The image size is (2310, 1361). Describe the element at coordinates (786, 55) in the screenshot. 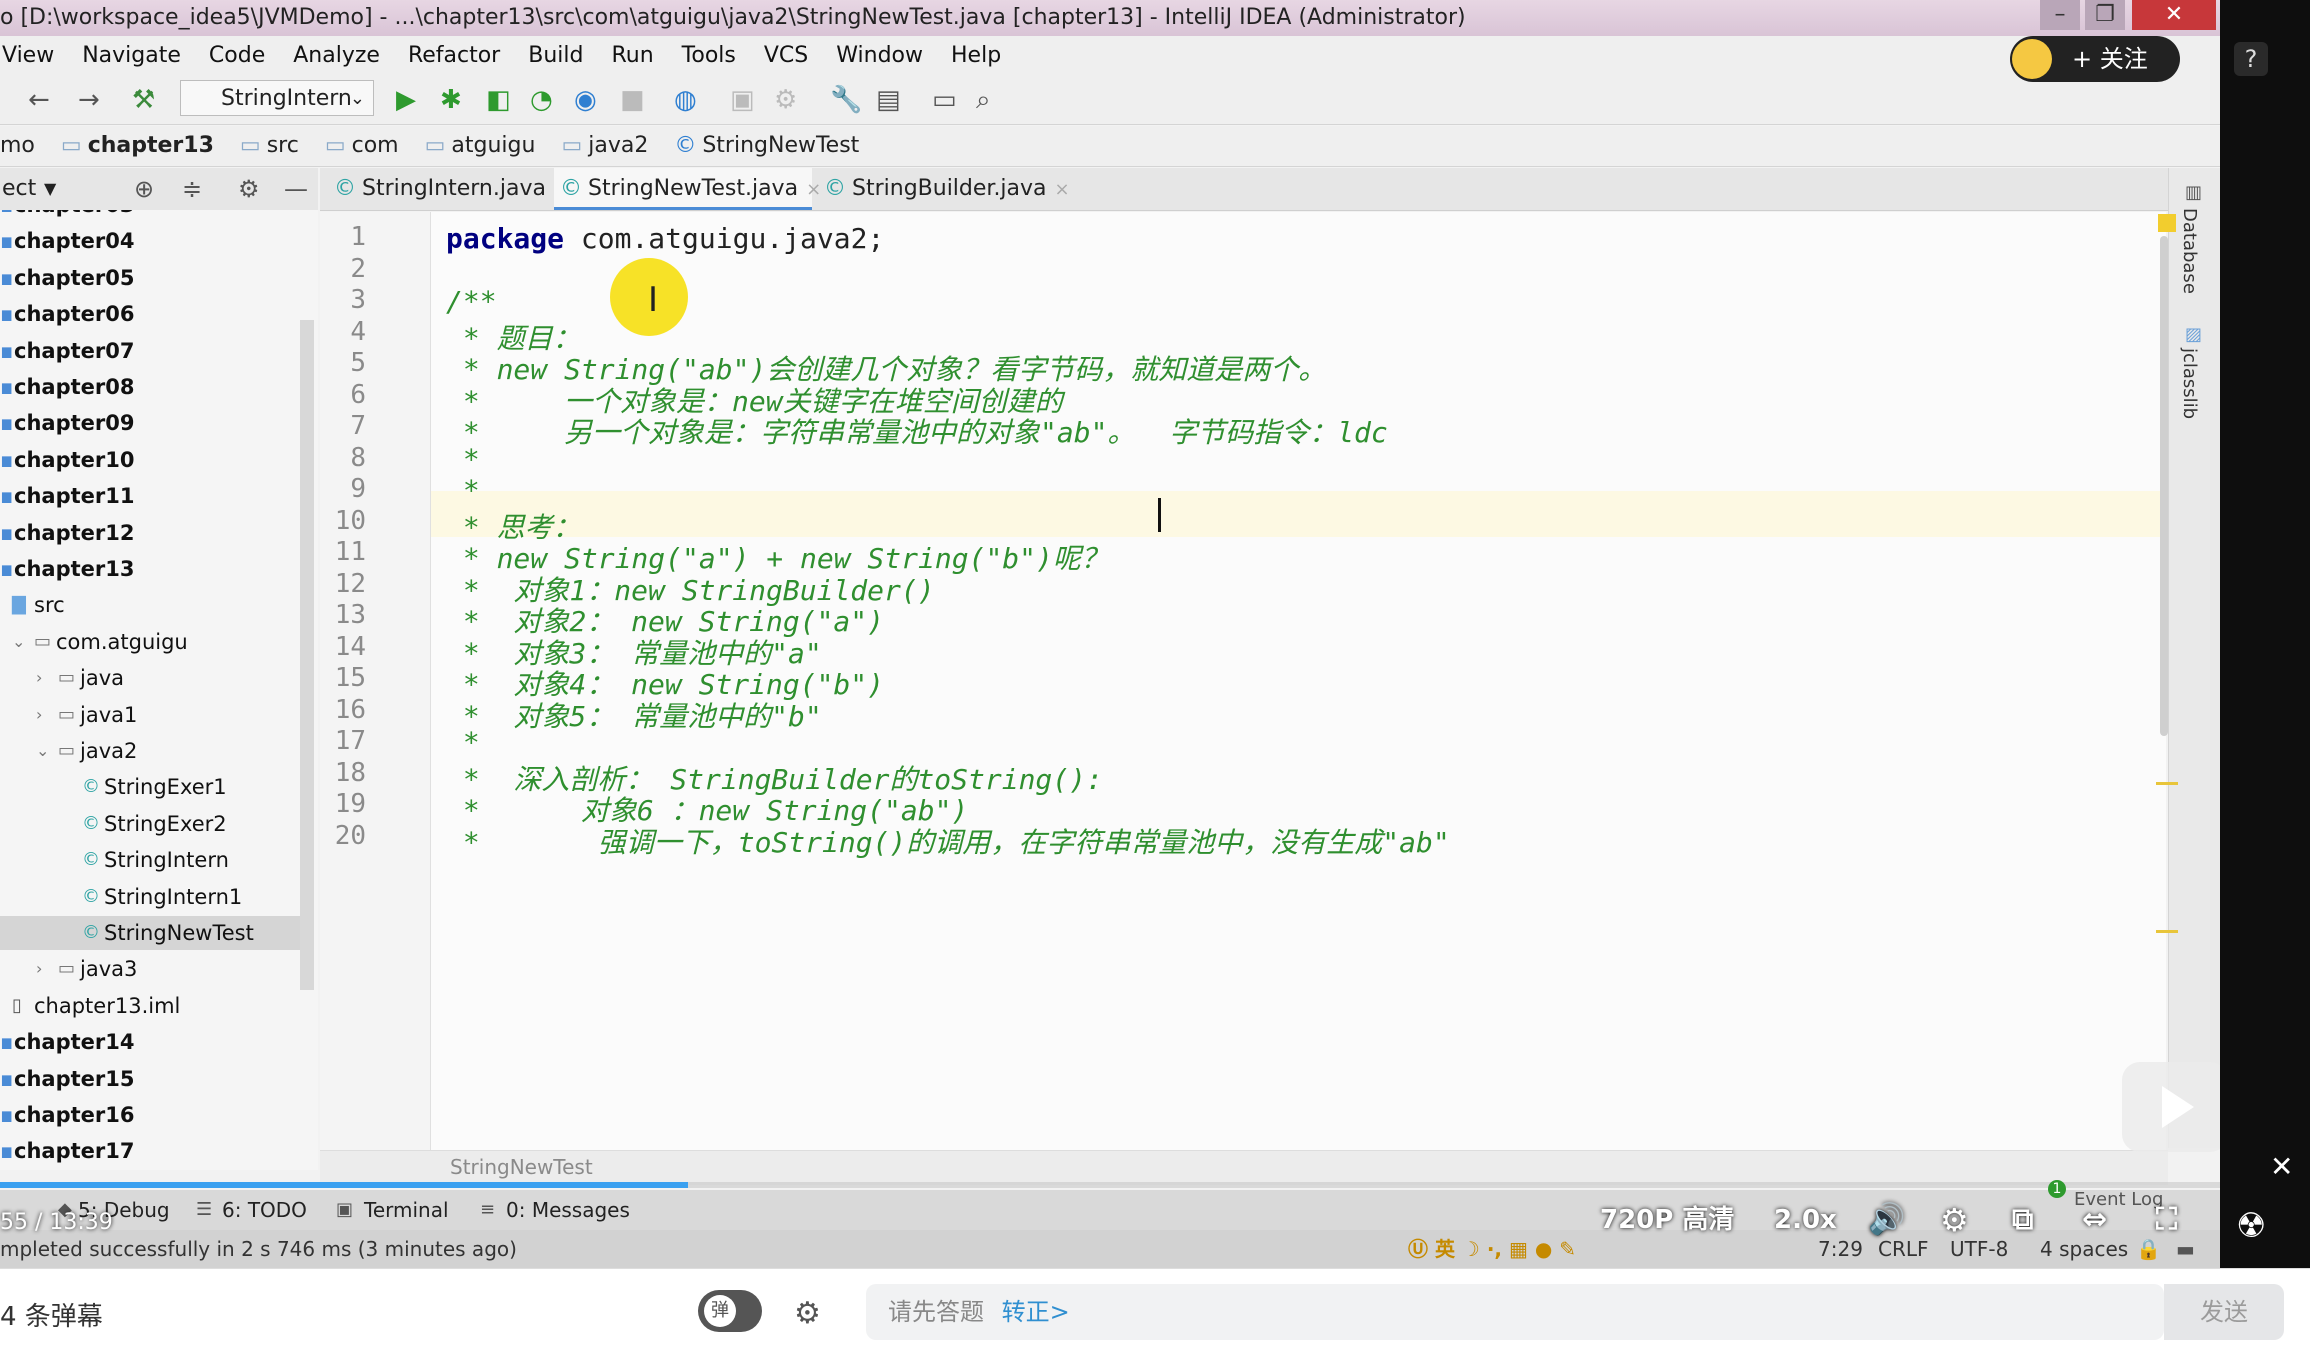

I see `menu-item-vcs: VCS` at that location.